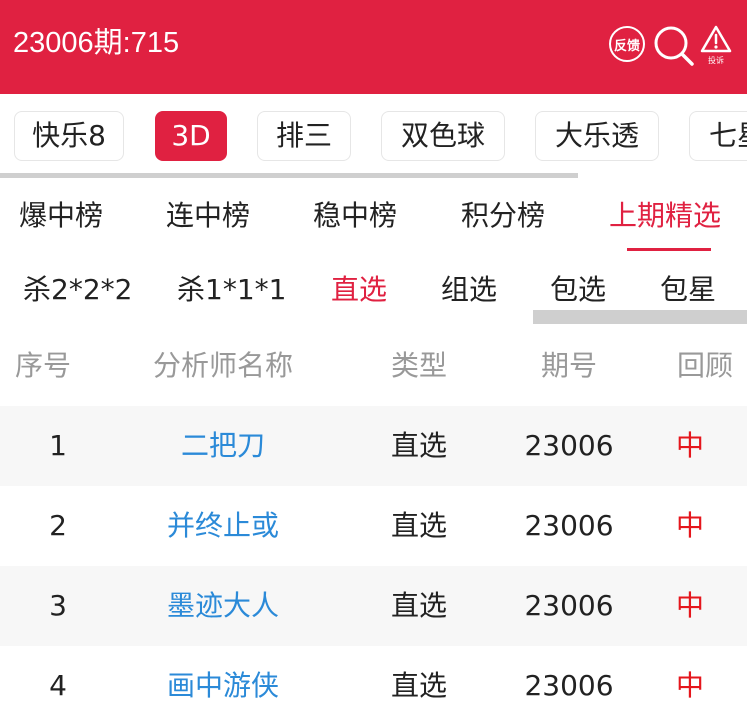 This screenshot has height=728, width=747. Describe the element at coordinates (77, 290) in the screenshot. I see `play-tab-kill222: 杀2*2*2` at that location.